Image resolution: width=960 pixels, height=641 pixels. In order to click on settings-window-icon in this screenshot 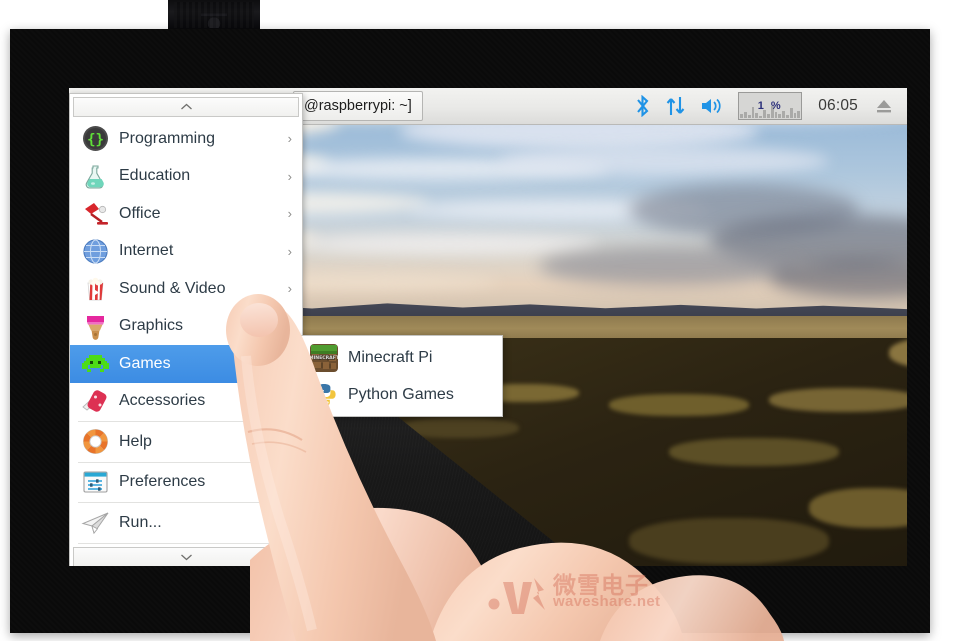, I will do `click(95, 482)`.